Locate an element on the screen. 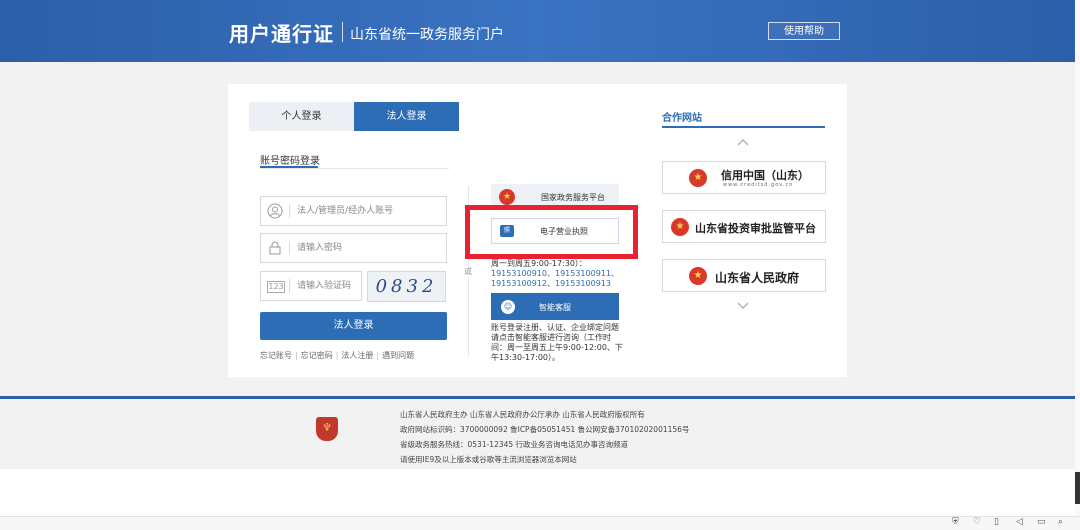  subtab-divider is located at coordinates (354, 168).